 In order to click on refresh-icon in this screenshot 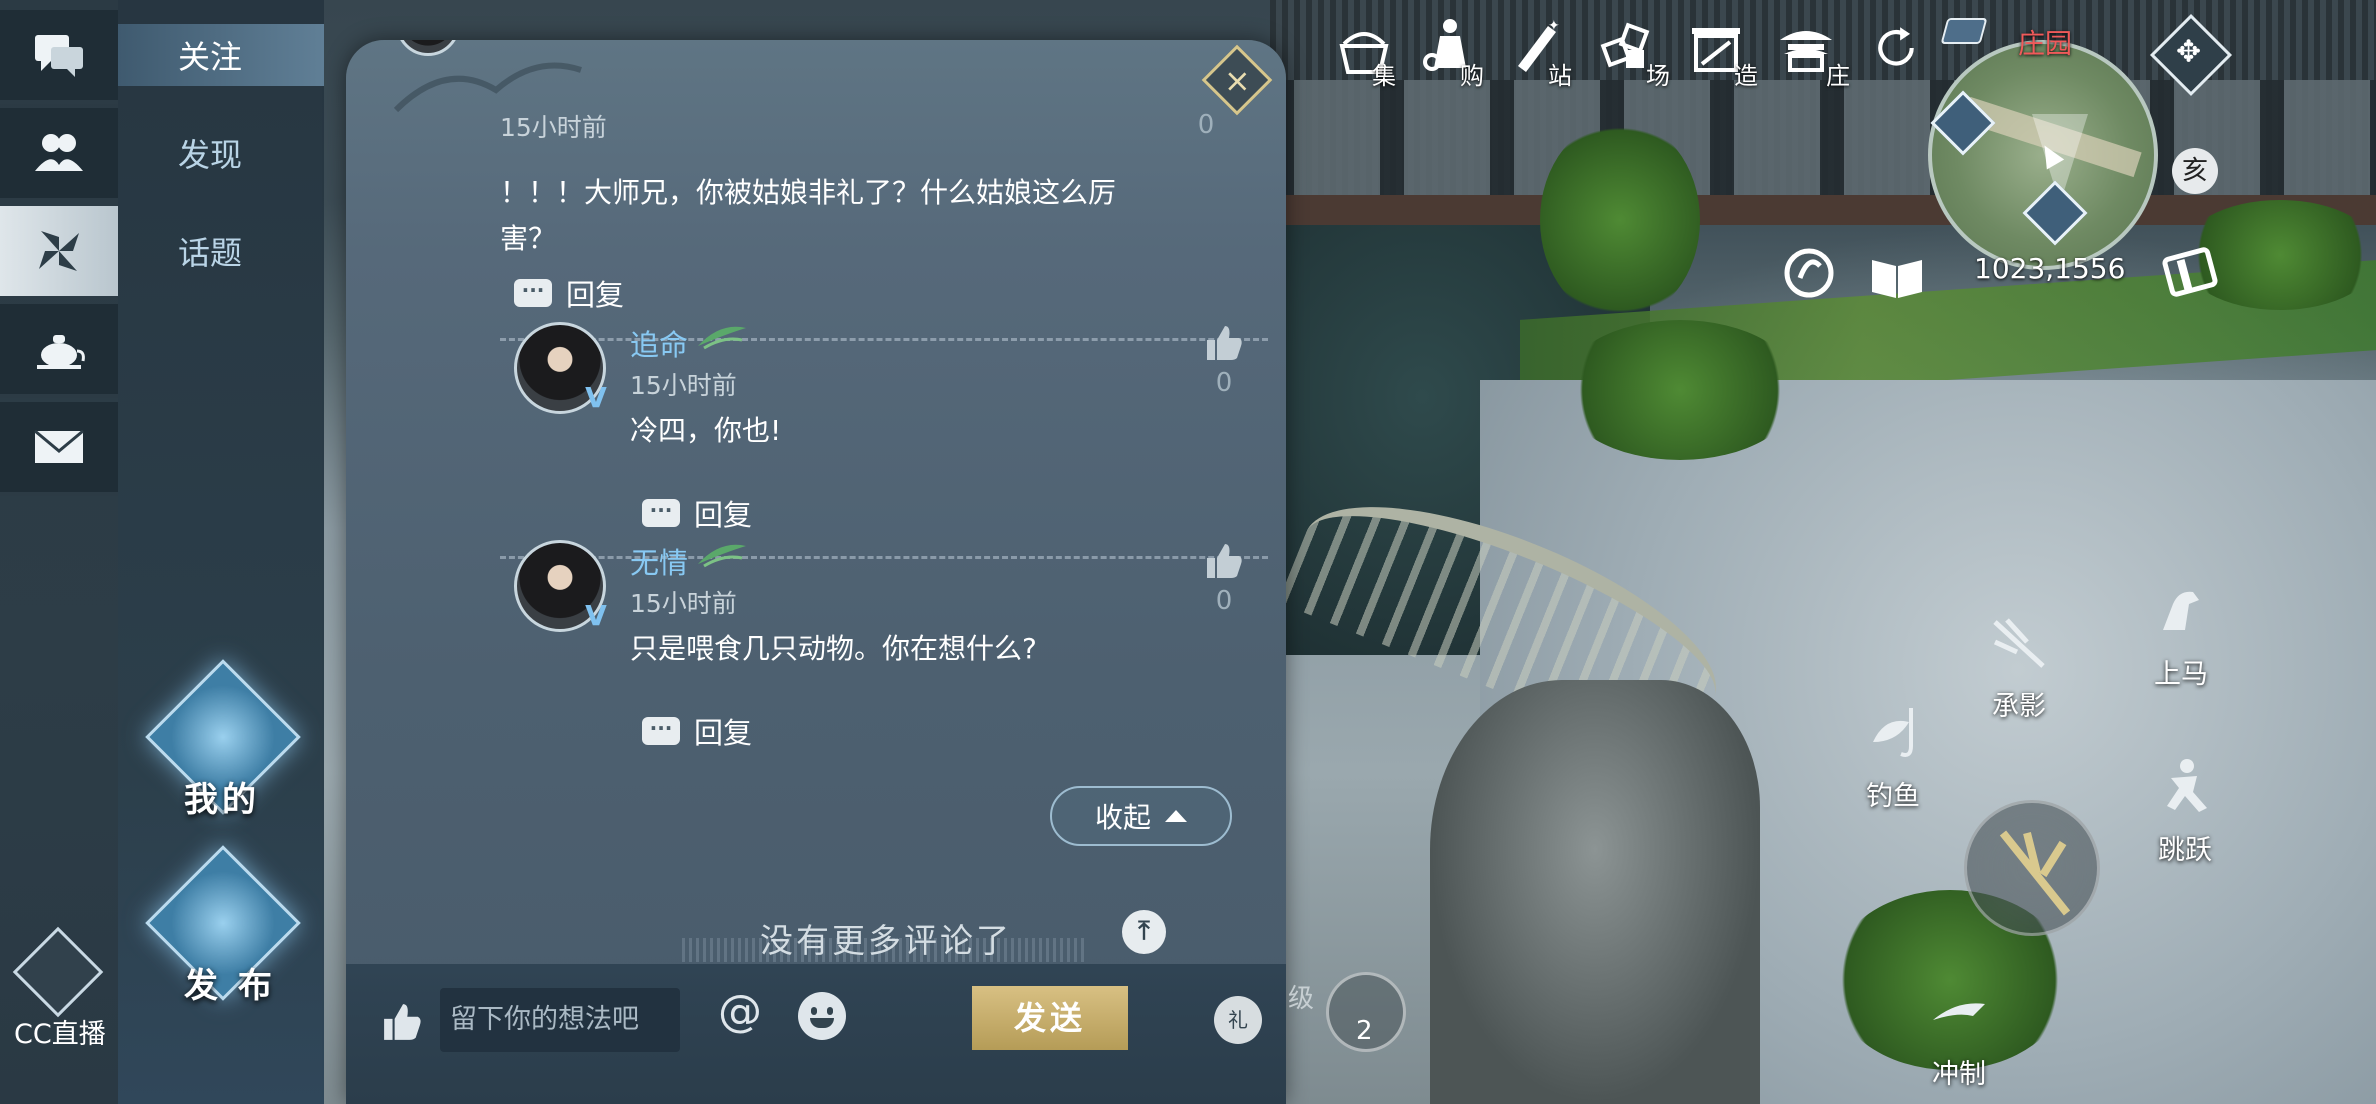, I will do `click(1896, 48)`.